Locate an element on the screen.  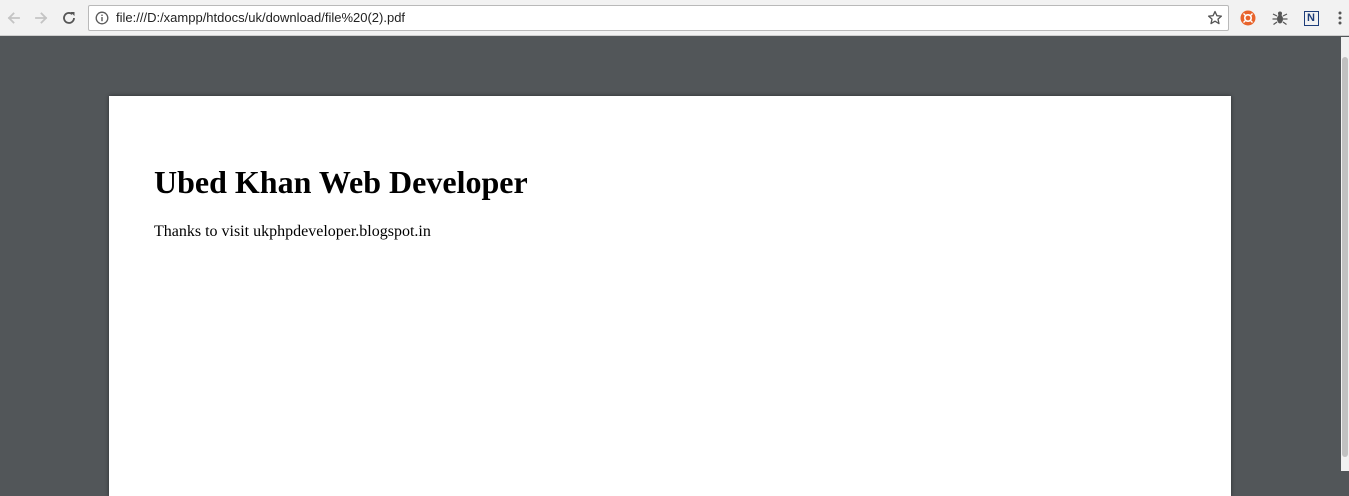
reload-icon is located at coordinates (69, 18).